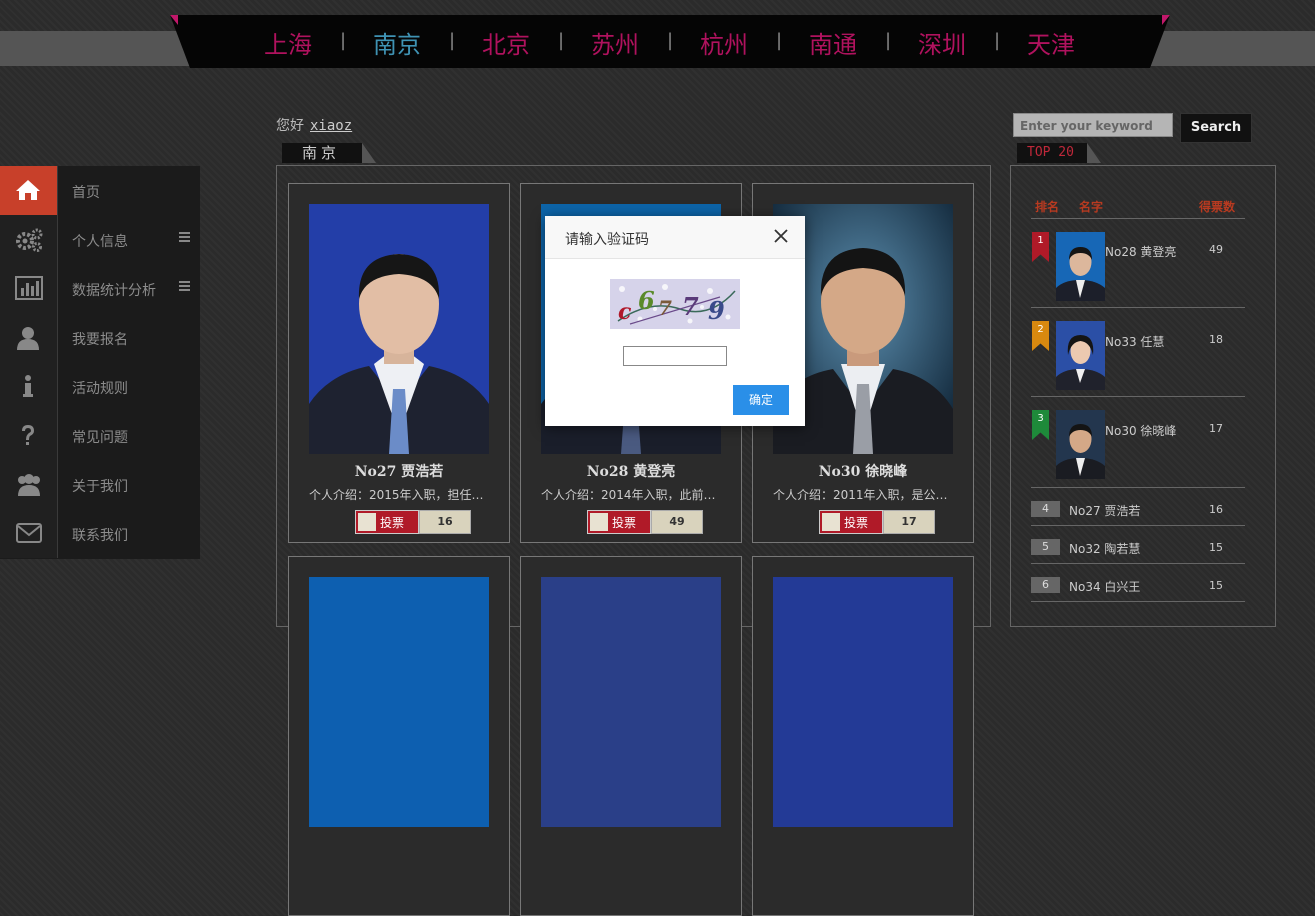 The width and height of the screenshot is (1315, 916). Describe the element at coordinates (1040, 425) in the screenshot. I see `rank-ribbon: 3` at that location.